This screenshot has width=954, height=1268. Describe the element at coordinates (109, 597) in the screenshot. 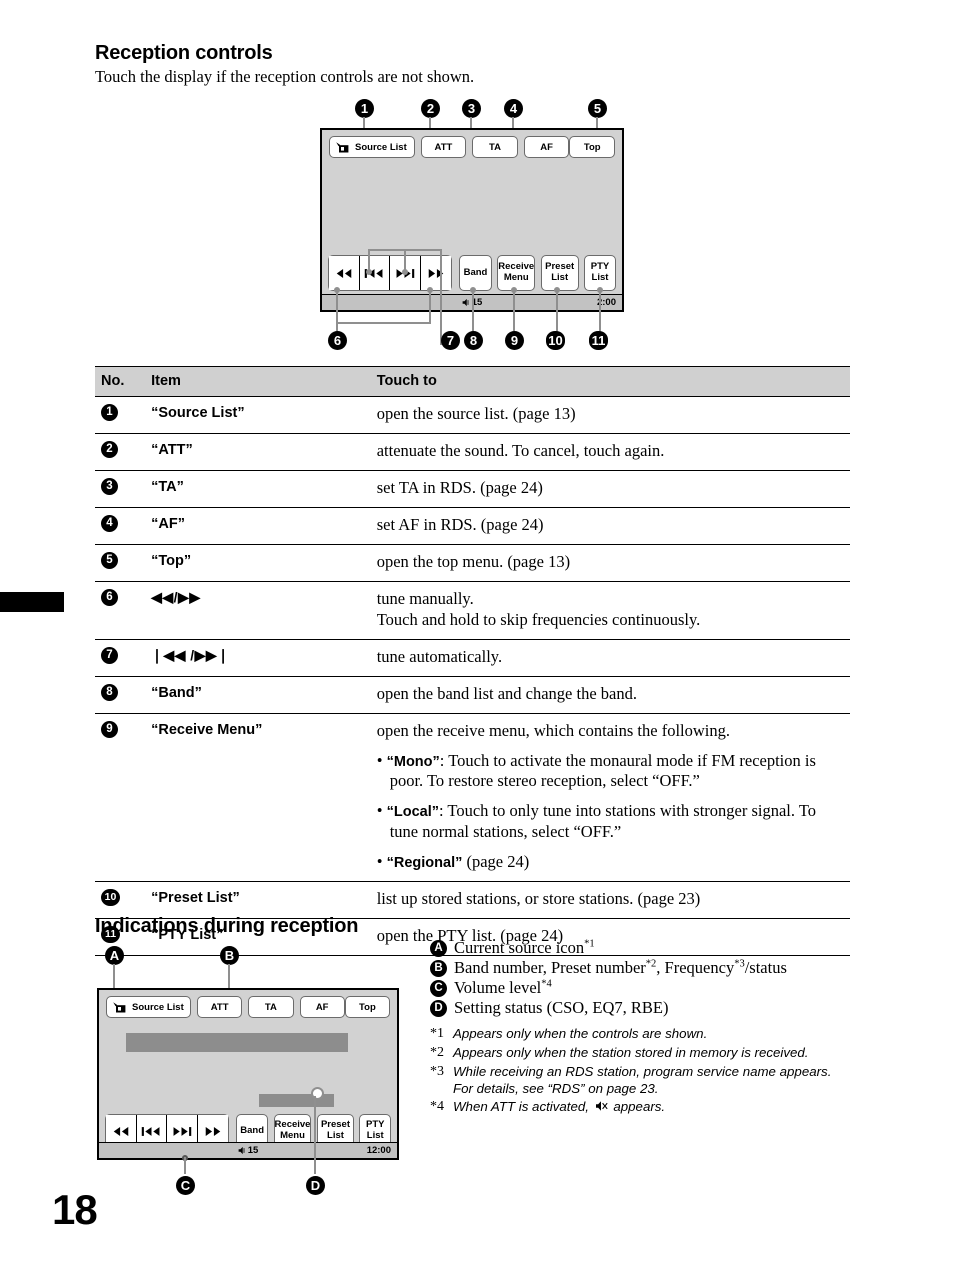

I see `row-callout-bullet: 6` at that location.